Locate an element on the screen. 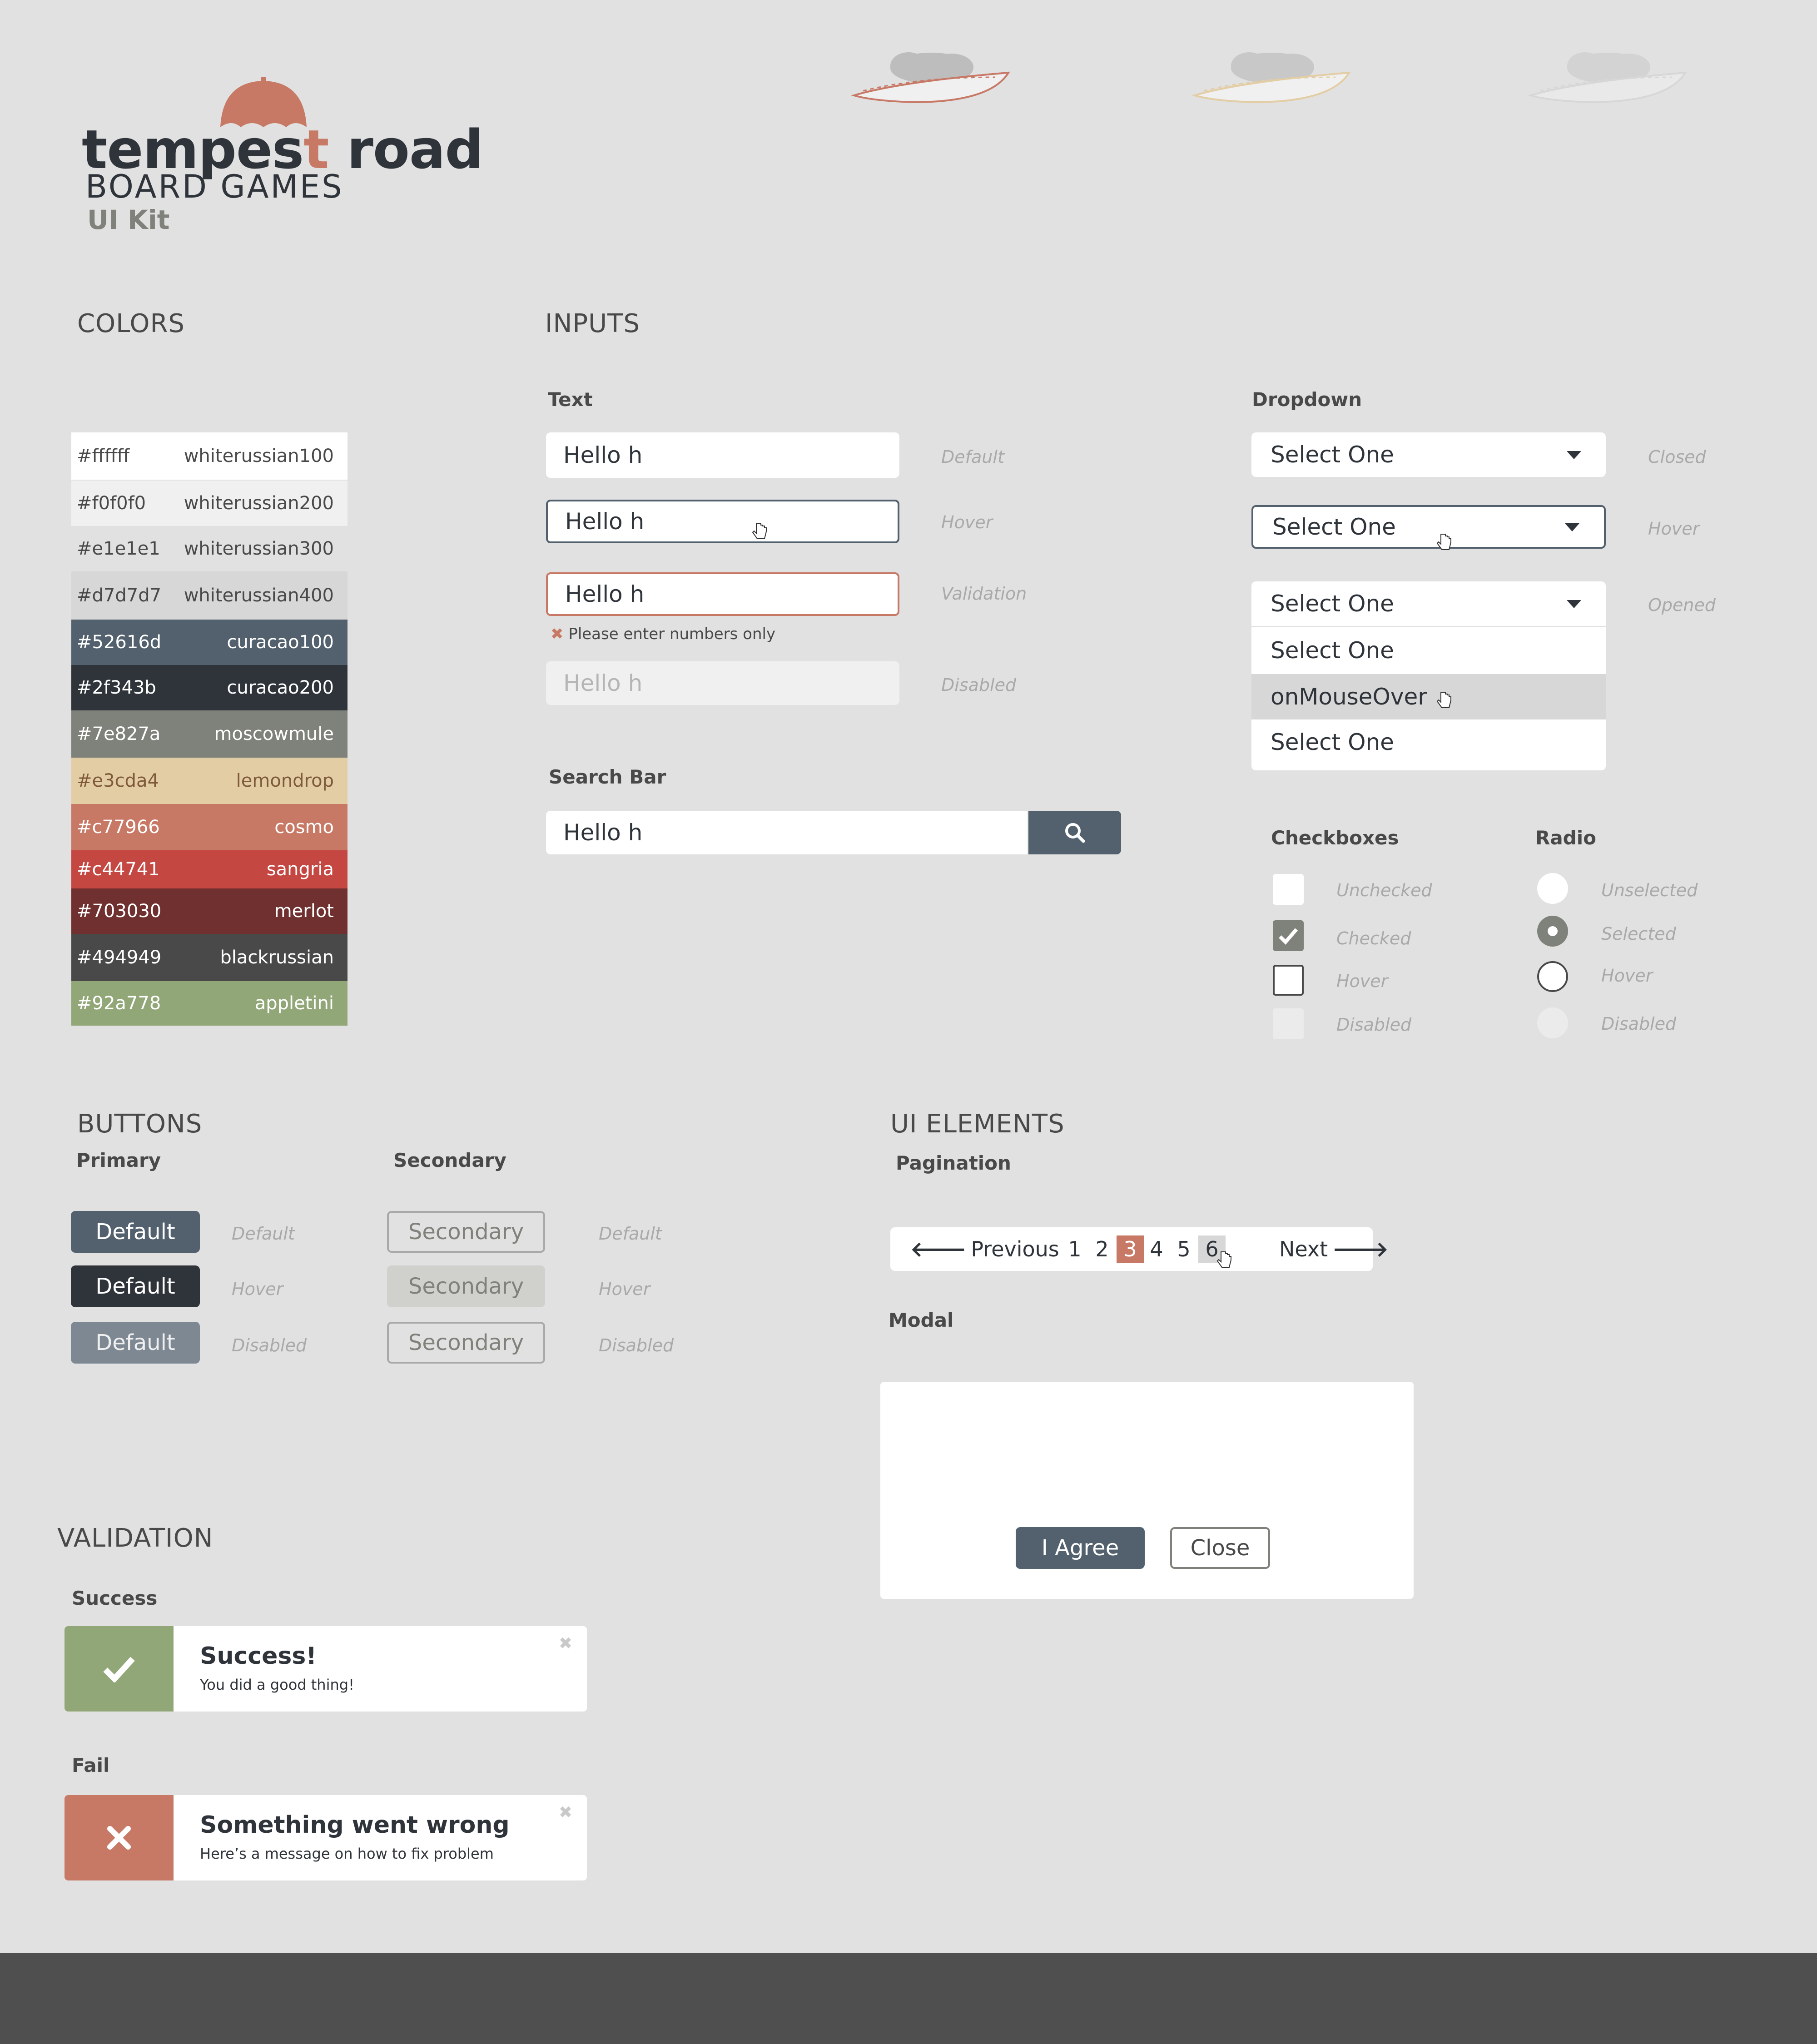 This screenshot has width=1817, height=2044. button-state-label: Disabled is located at coordinates (636, 1345).